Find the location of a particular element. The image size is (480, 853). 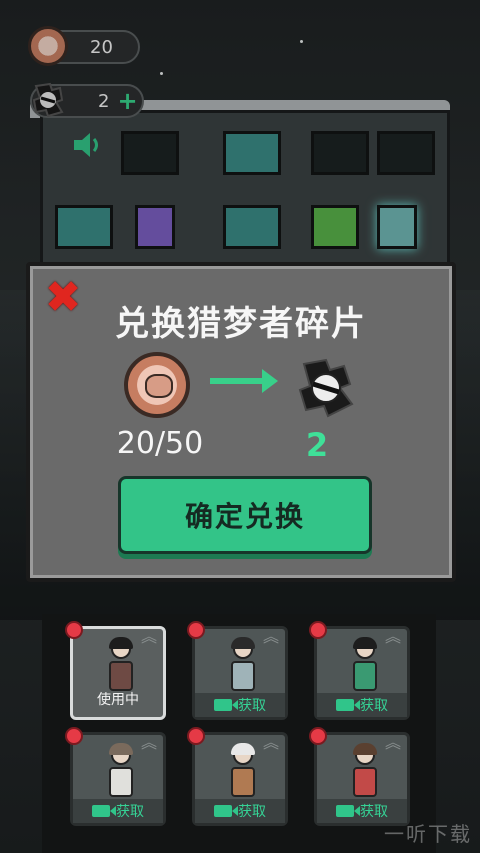

coin-icon is located at coordinates (157, 385).